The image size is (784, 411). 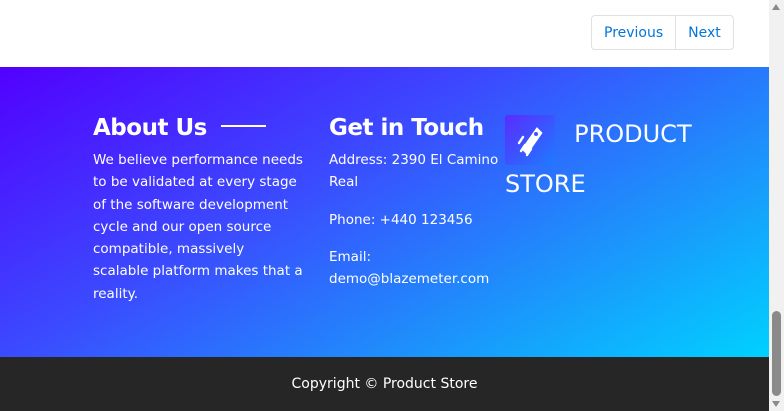 I want to click on copyright-text: Copyright © Product Store, so click(x=384, y=384).